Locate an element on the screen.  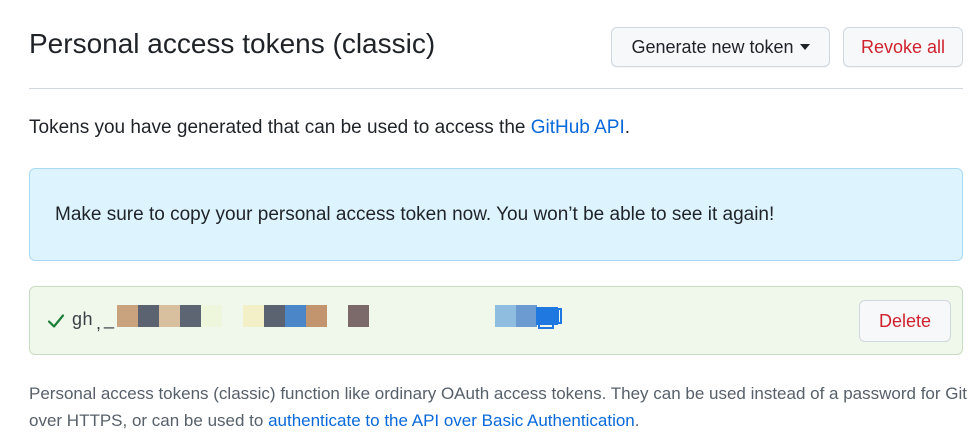
footer-suffix: . is located at coordinates (637, 420).